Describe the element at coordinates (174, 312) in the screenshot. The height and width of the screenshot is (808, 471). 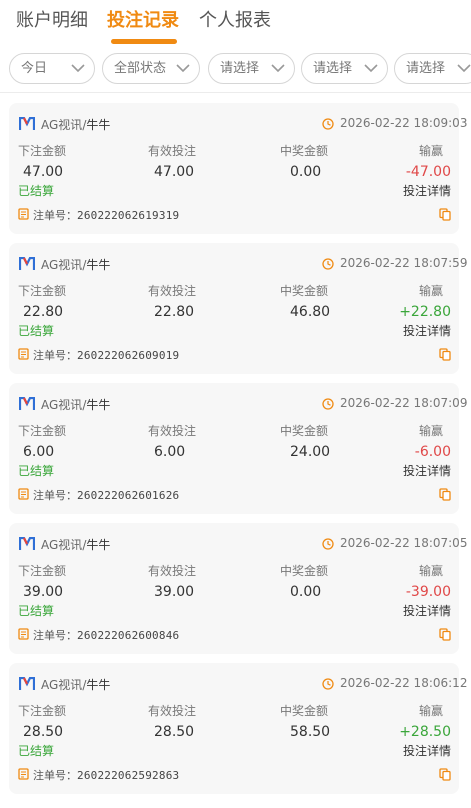
I see `valid-bet-value: 22.80` at that location.